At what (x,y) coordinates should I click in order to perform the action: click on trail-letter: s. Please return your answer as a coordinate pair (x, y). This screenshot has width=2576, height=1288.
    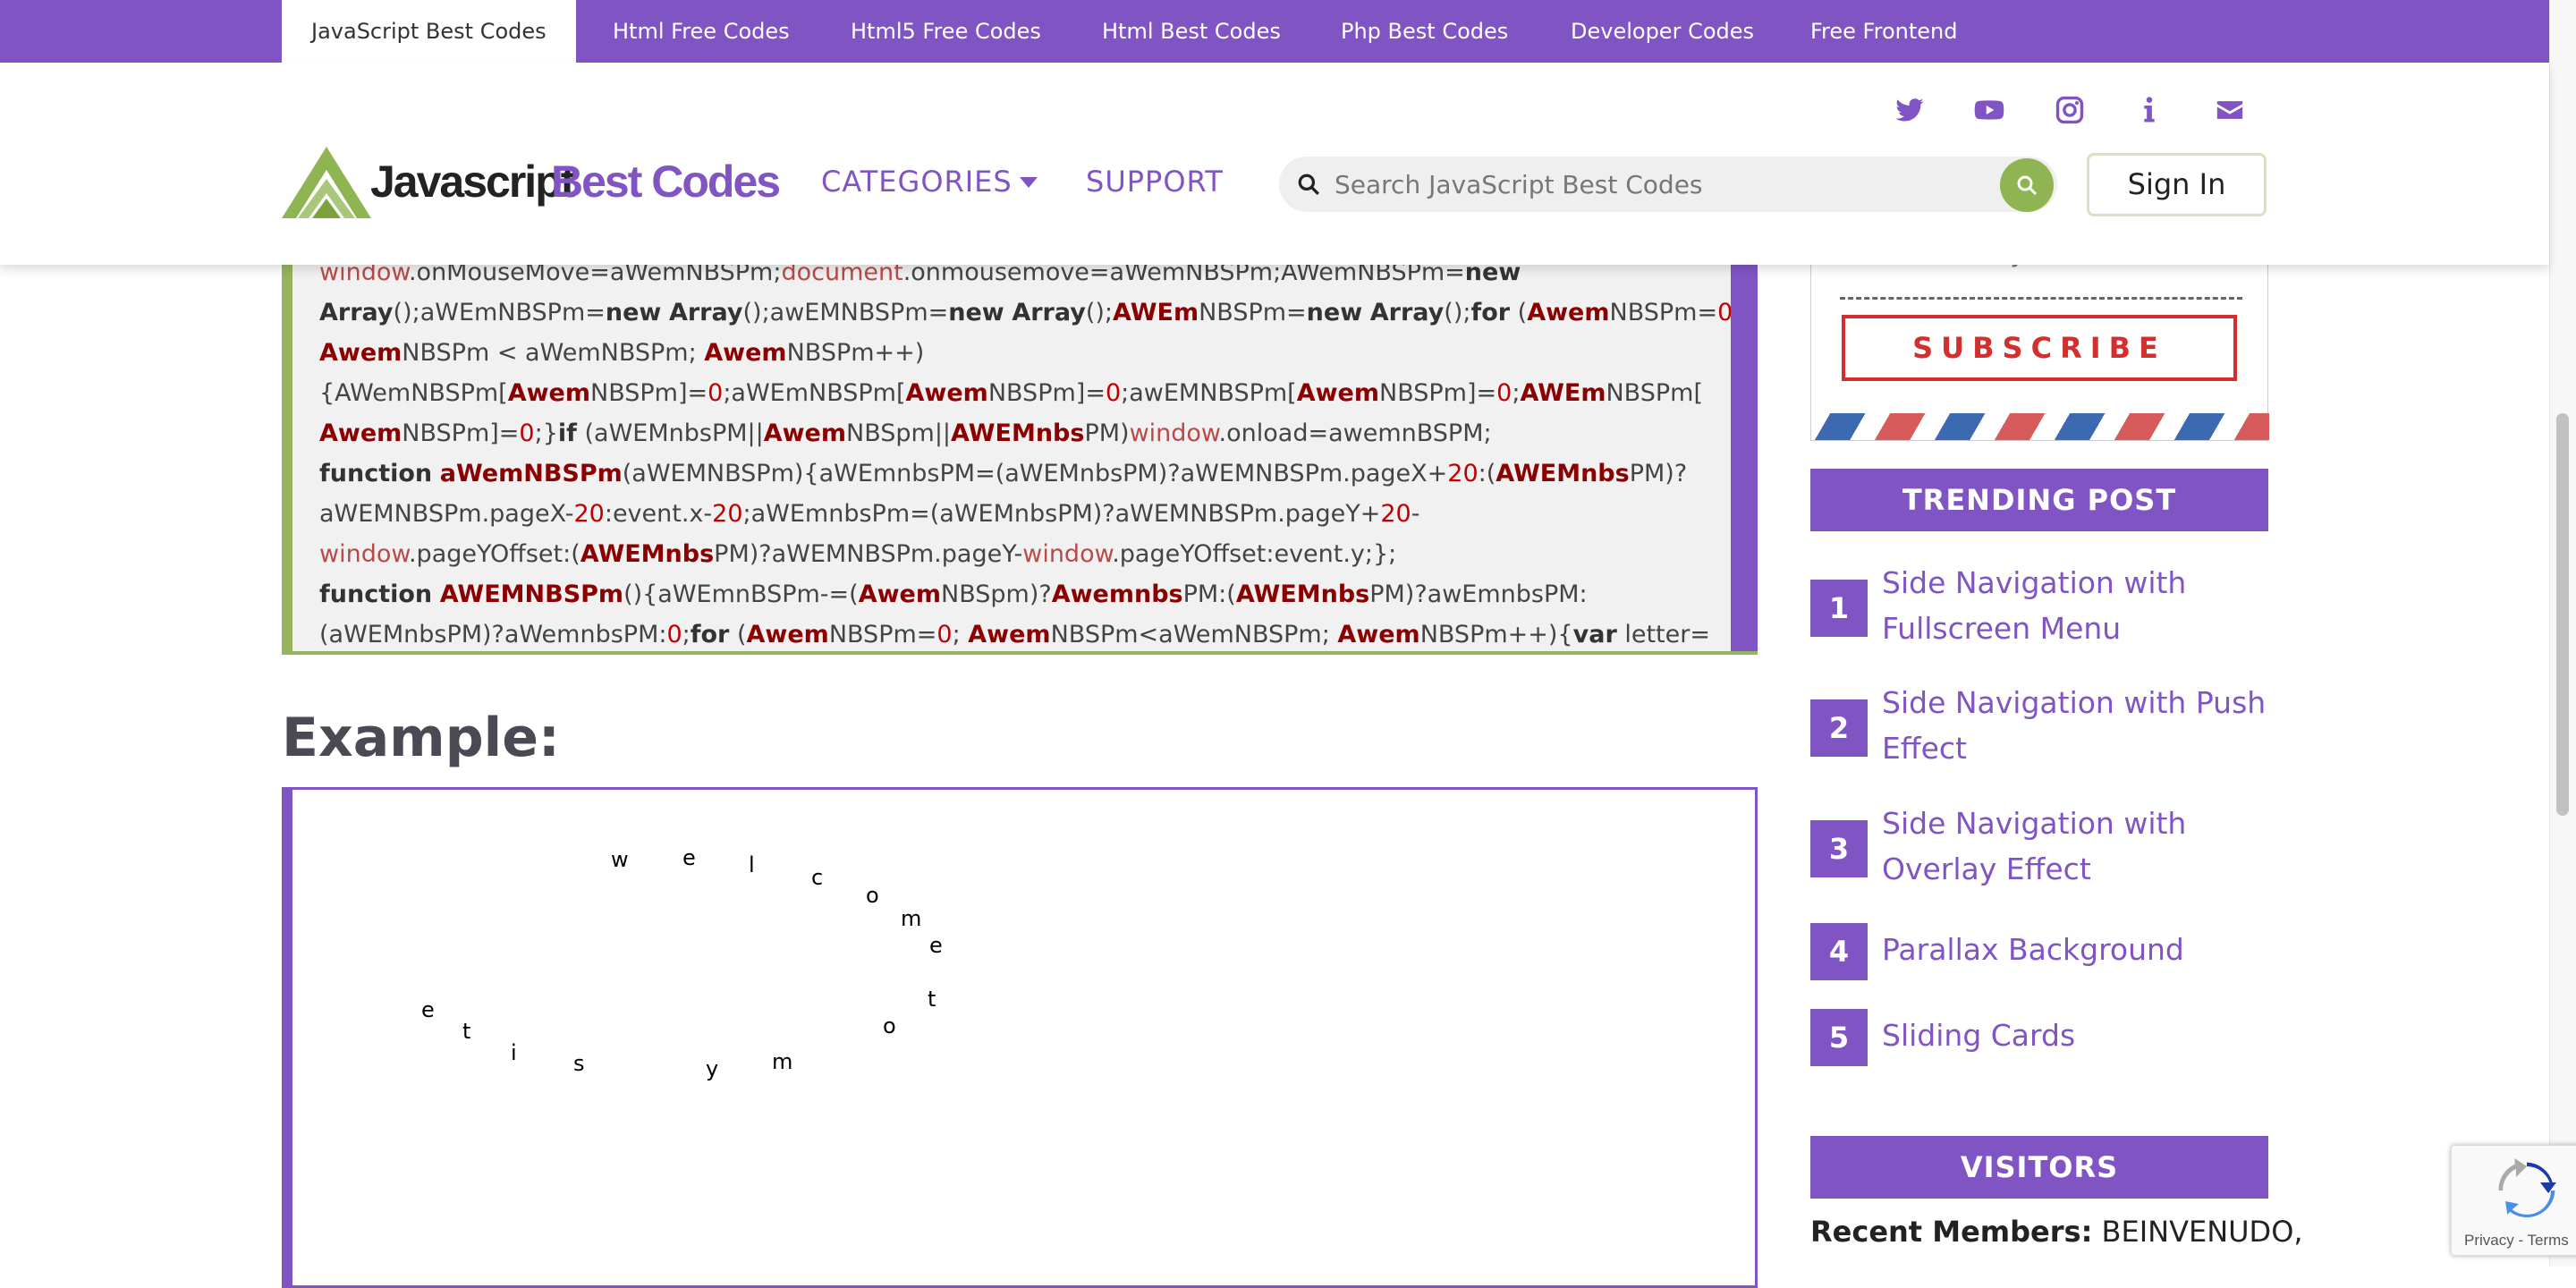
    Looking at the image, I should click on (579, 1063).